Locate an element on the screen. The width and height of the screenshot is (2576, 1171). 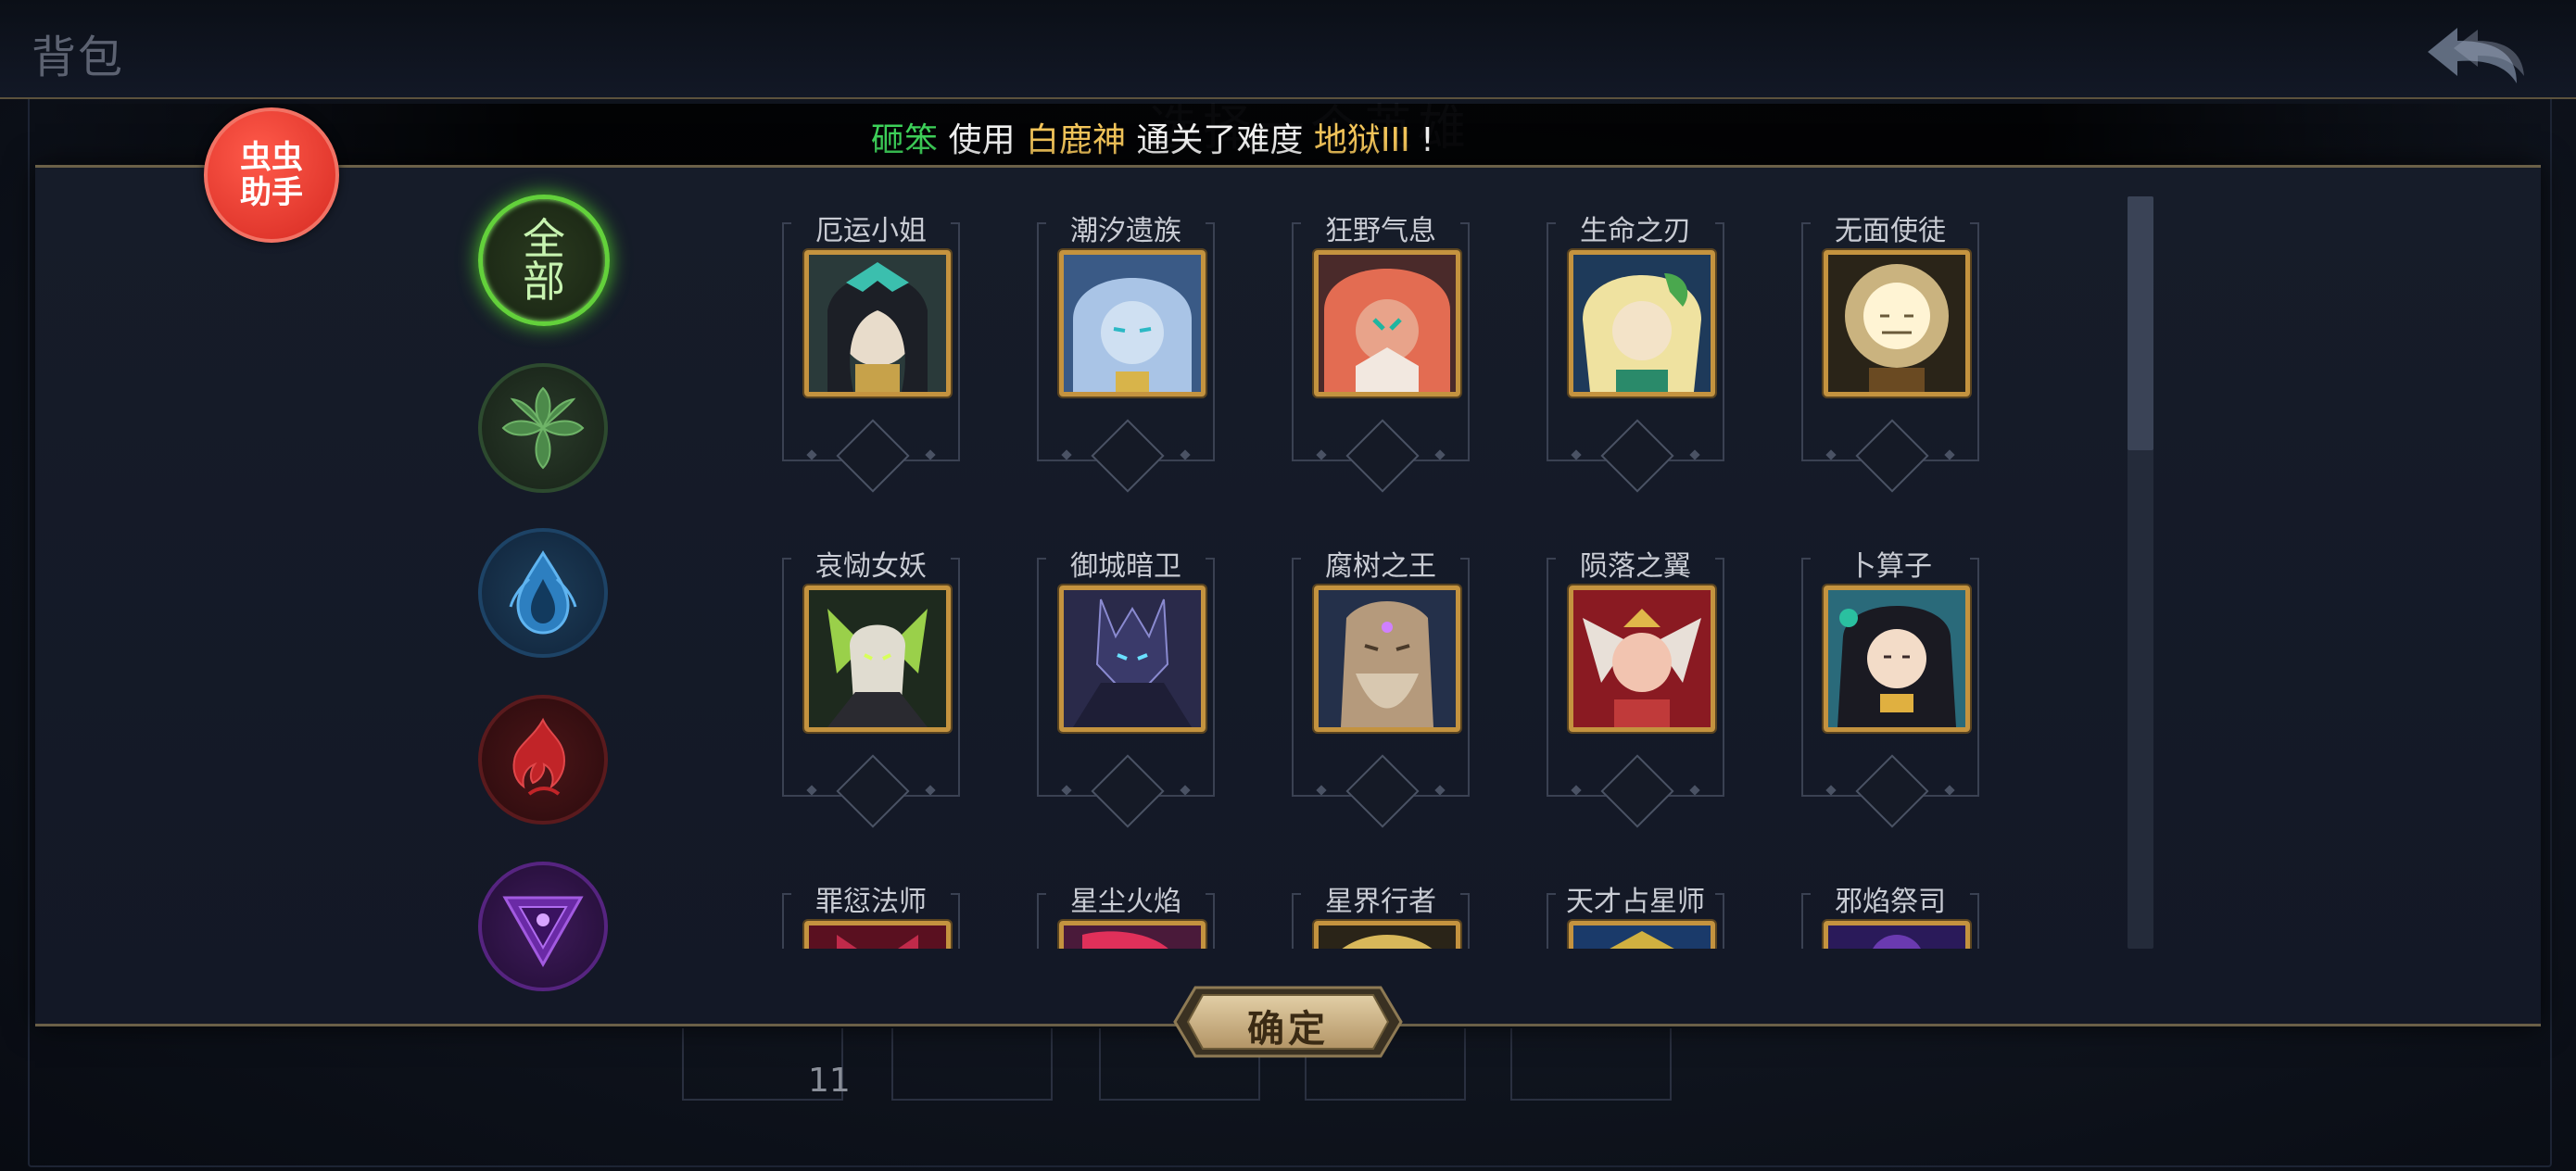
announcement-hero: 白鹿神 is located at coordinates (1075, 140).